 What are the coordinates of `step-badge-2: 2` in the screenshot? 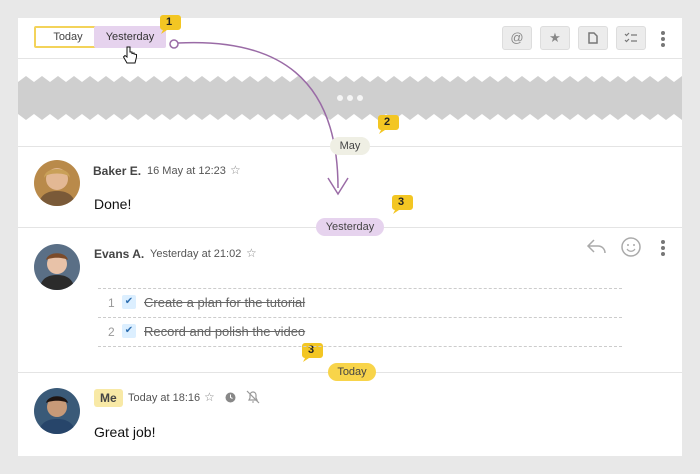 It's located at (387, 124).